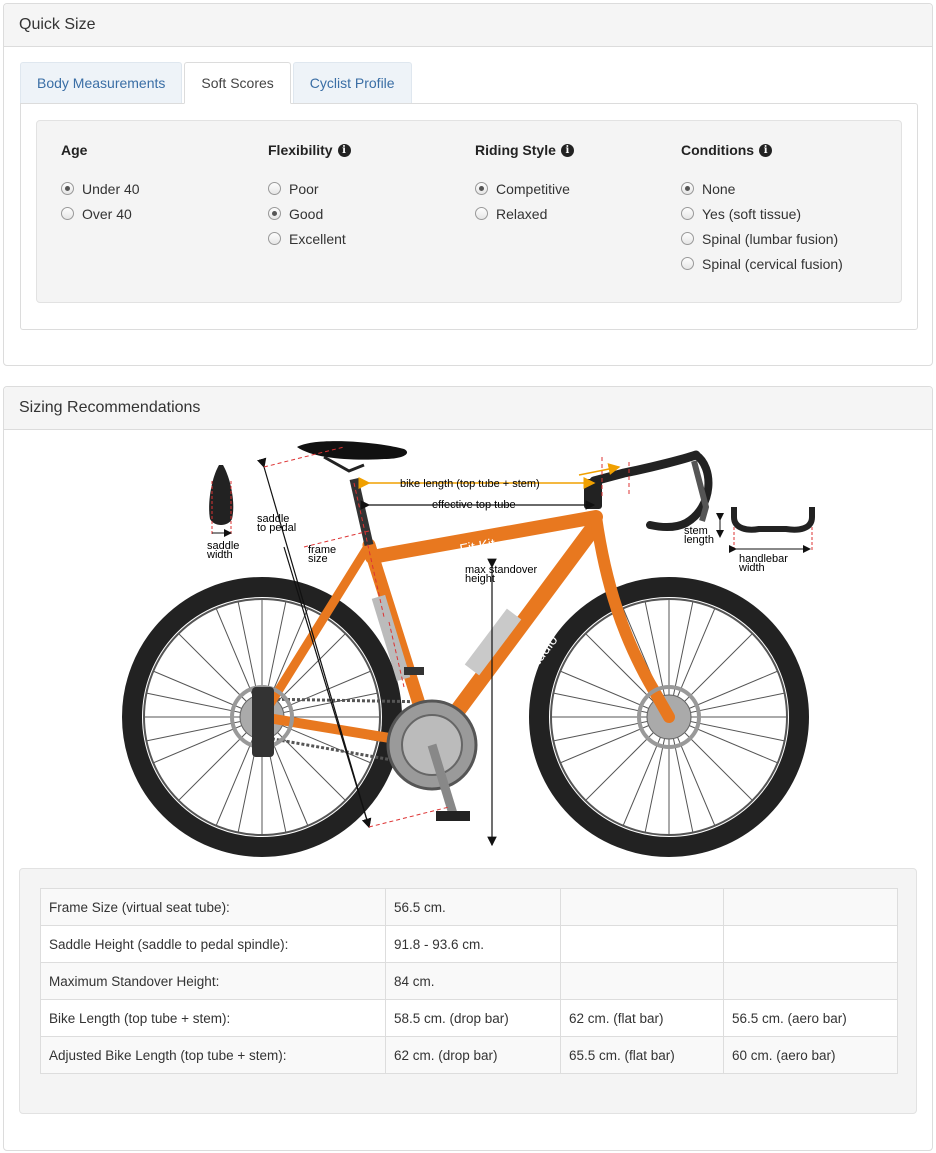 This screenshot has width=936, height=1153. I want to click on table-cell: 56.5 cm., so click(473, 907).